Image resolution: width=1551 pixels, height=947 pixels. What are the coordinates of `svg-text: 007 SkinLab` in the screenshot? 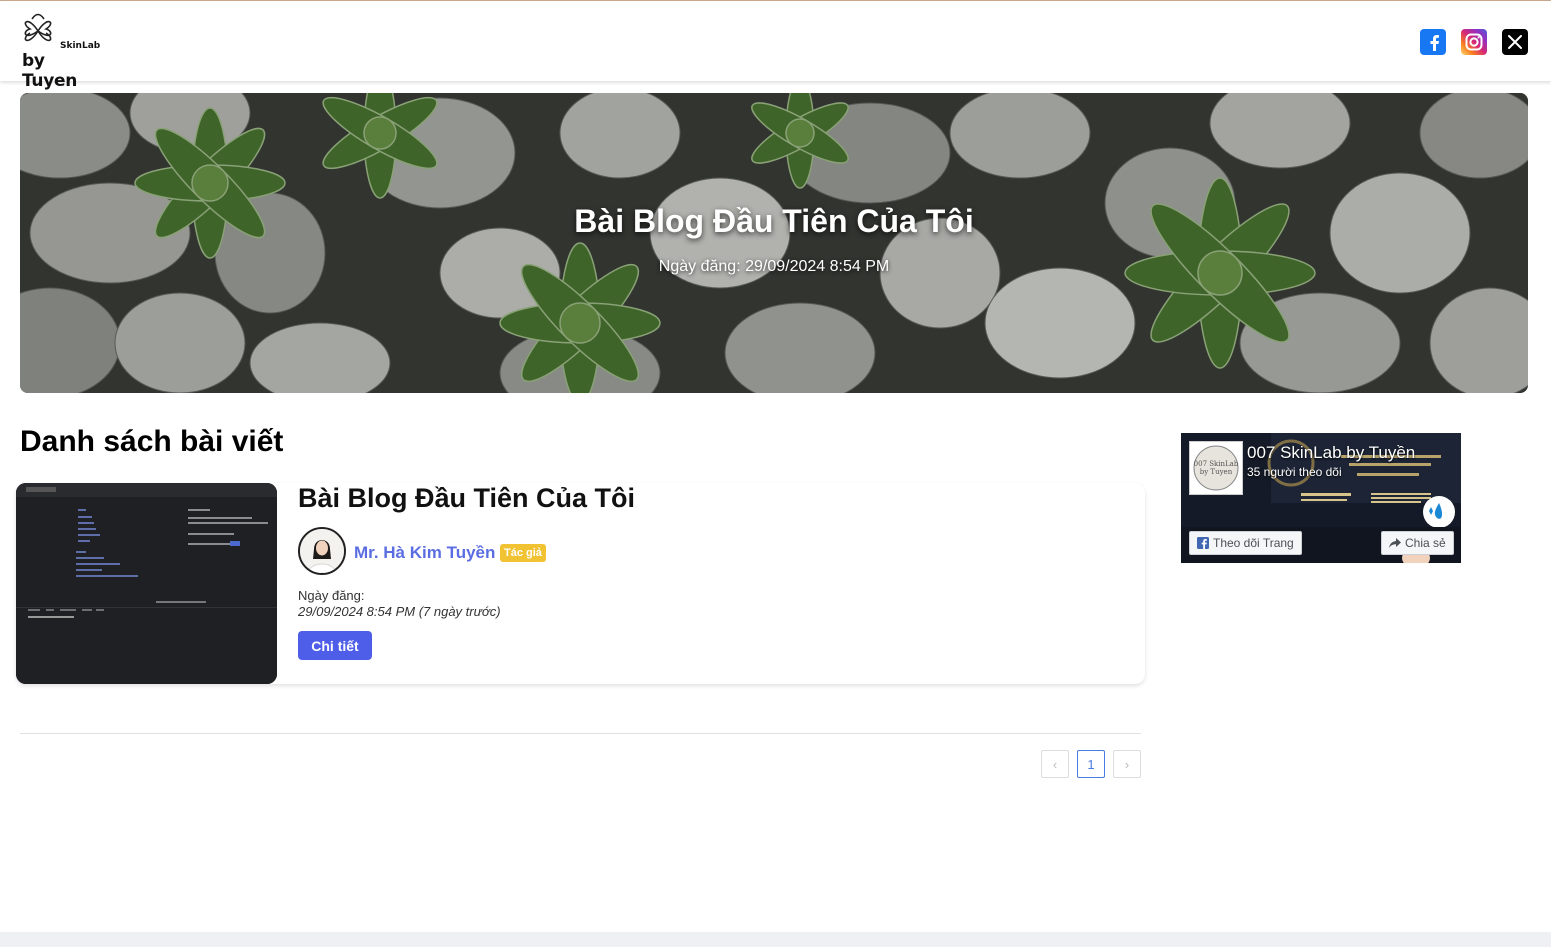 It's located at (1216, 464).